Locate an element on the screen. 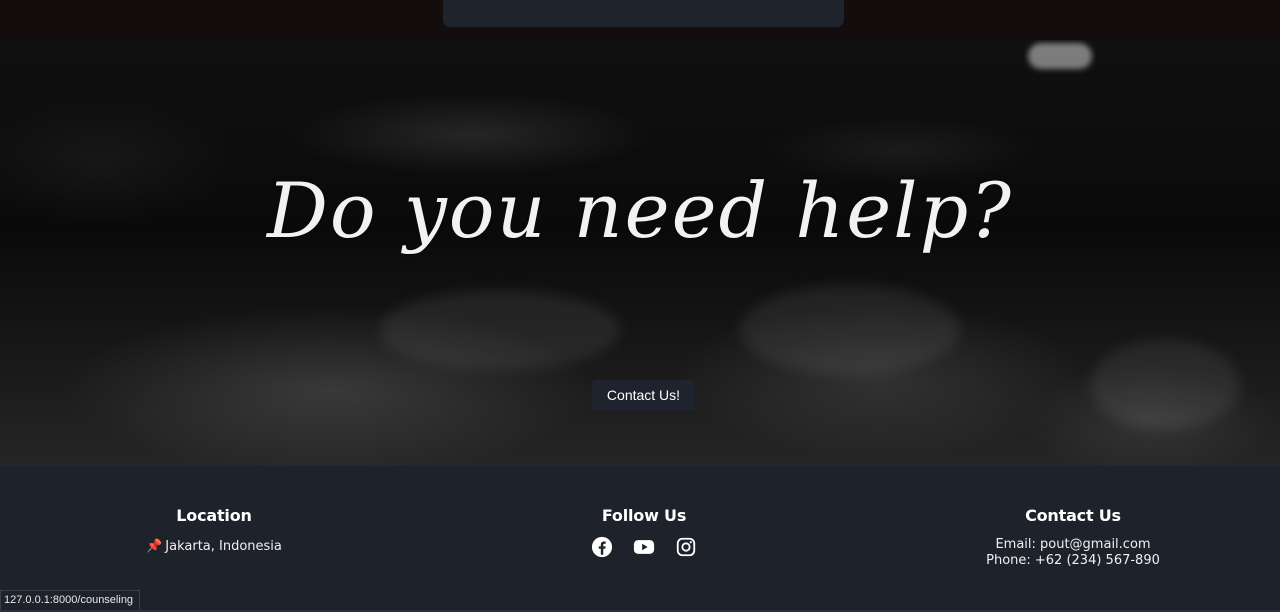 Image resolution: width=1280 pixels, height=612 pixels. contact-us-button: Contact Us! is located at coordinates (643, 395).